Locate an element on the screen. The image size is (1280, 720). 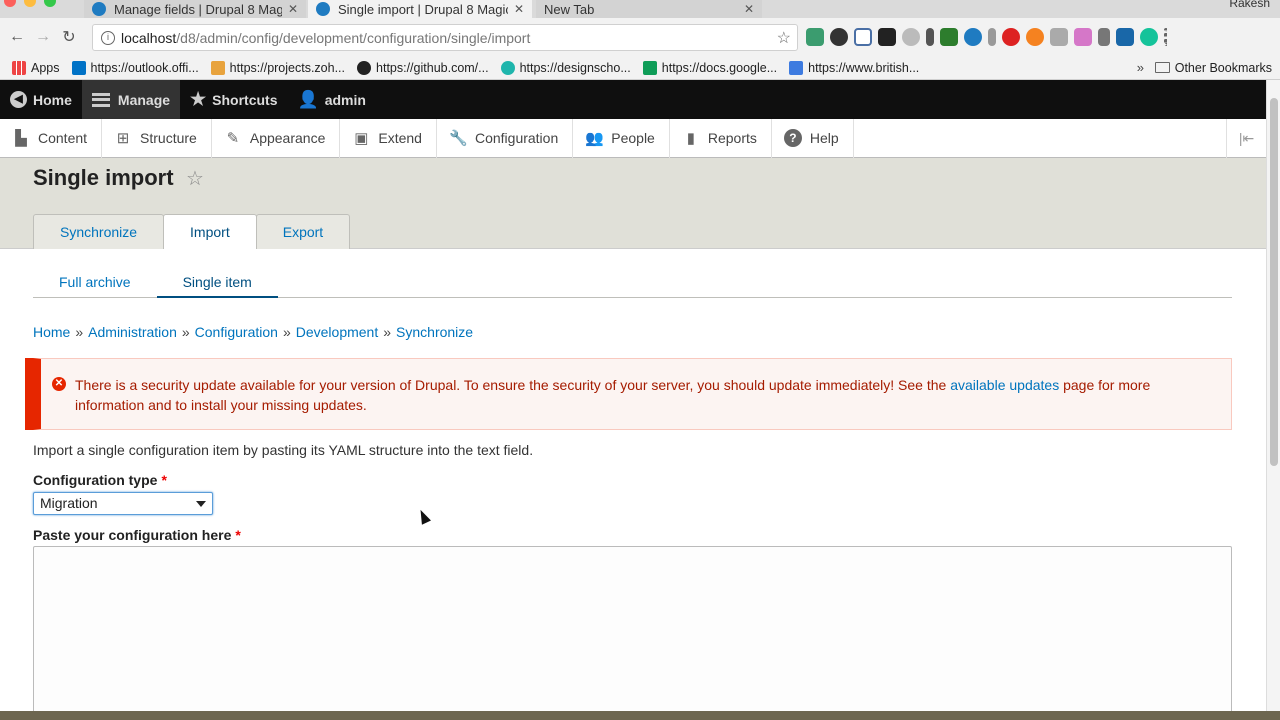
toolbar-user: 👤 admin is located at coordinates (332, 99).